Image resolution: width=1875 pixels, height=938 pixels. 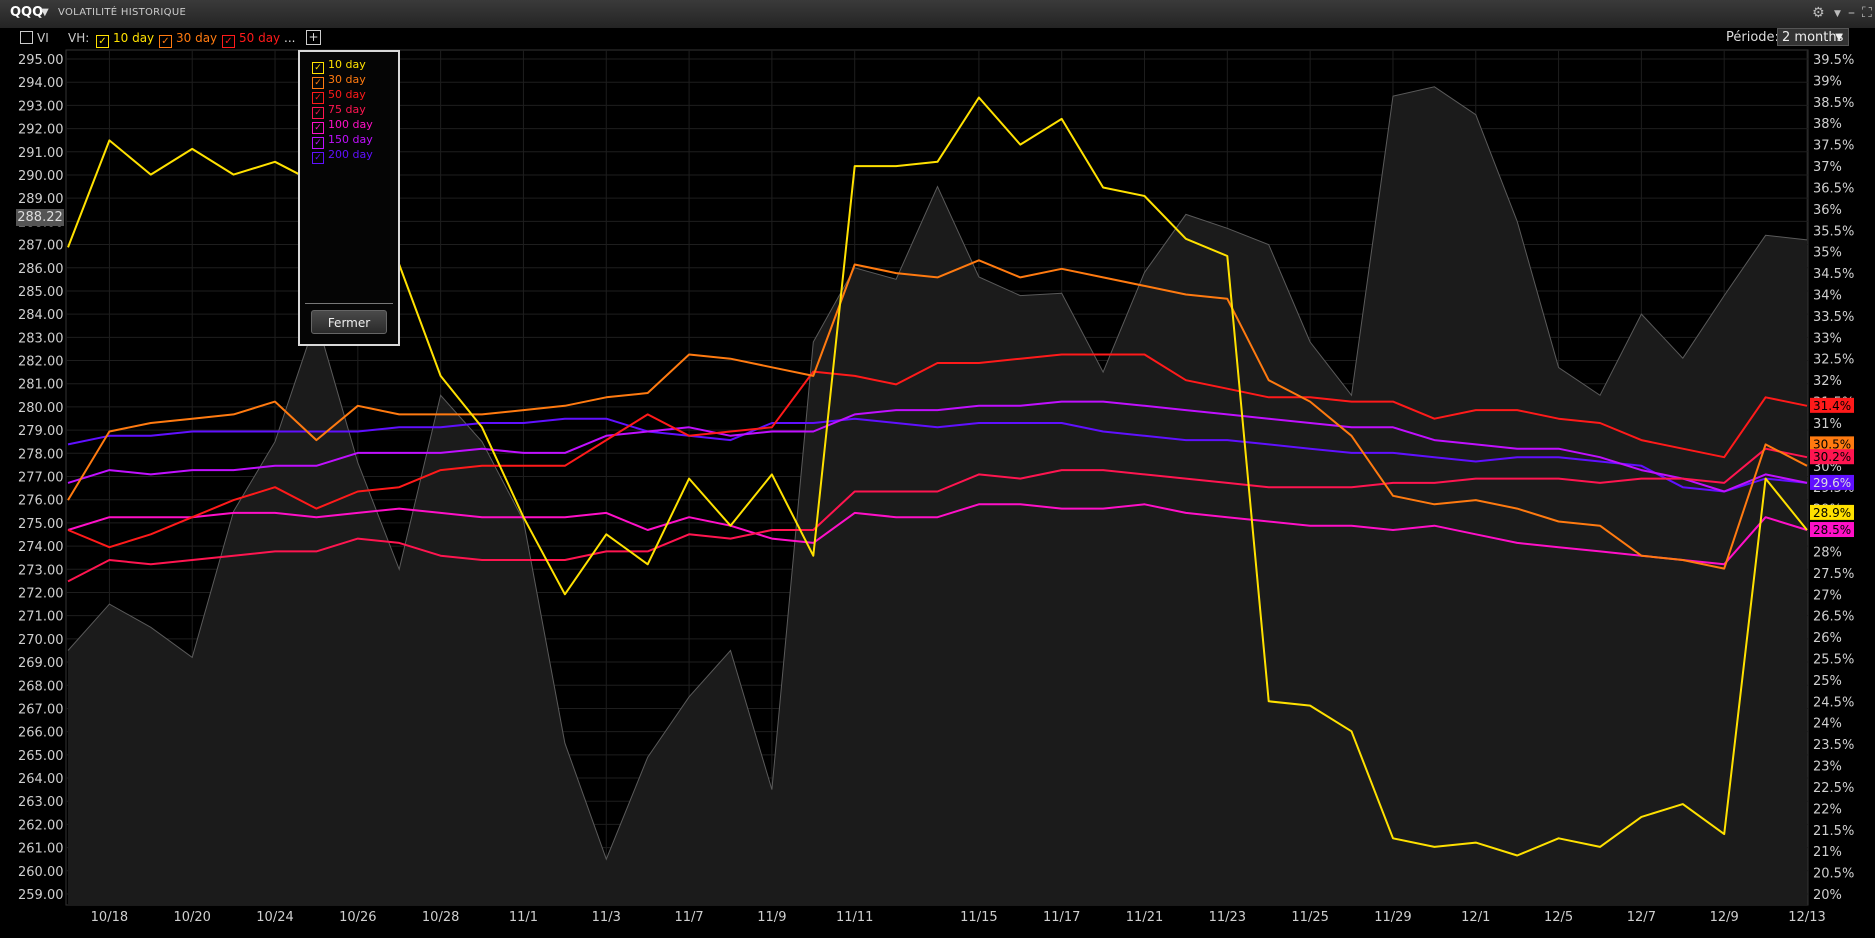 I want to click on left-axis-tick-label: 261.00, so click(x=41, y=849).